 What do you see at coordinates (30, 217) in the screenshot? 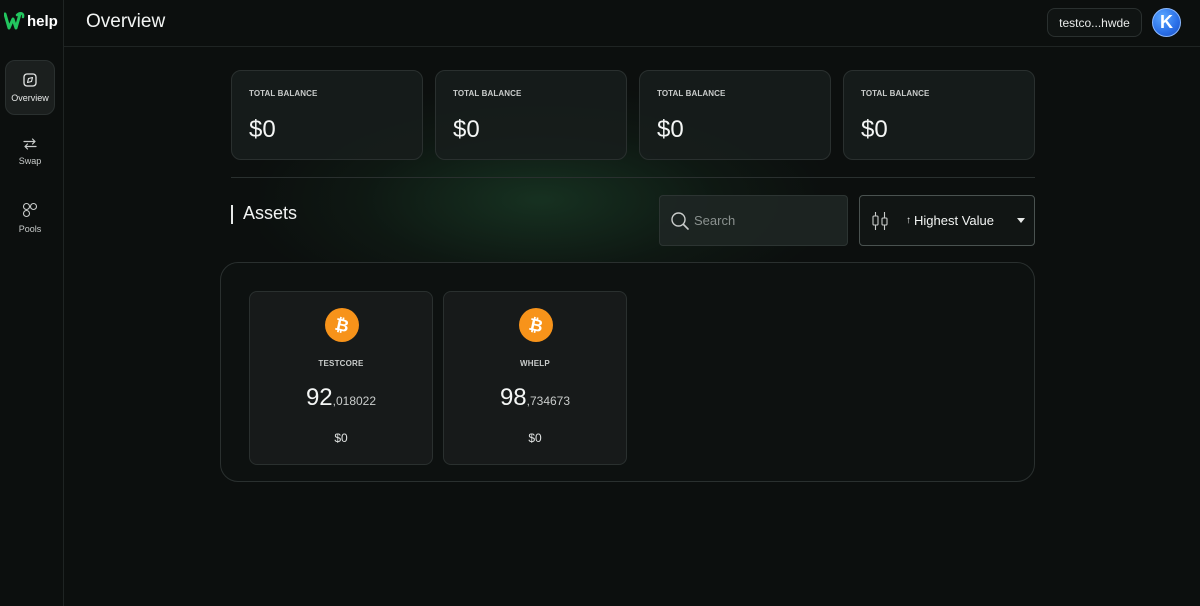
I see `sidebar-item-pools: Pools` at bounding box center [30, 217].